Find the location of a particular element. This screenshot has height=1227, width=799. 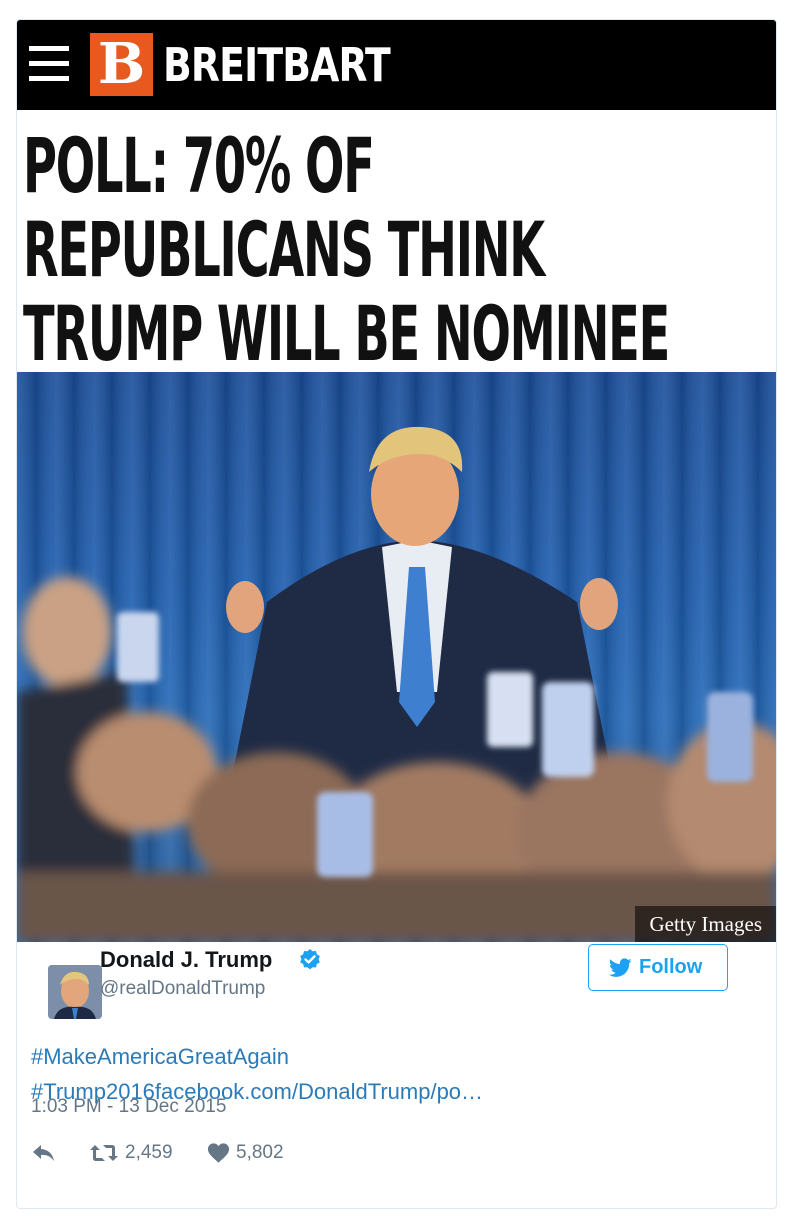

retweet-icon is located at coordinates (104, 1153).